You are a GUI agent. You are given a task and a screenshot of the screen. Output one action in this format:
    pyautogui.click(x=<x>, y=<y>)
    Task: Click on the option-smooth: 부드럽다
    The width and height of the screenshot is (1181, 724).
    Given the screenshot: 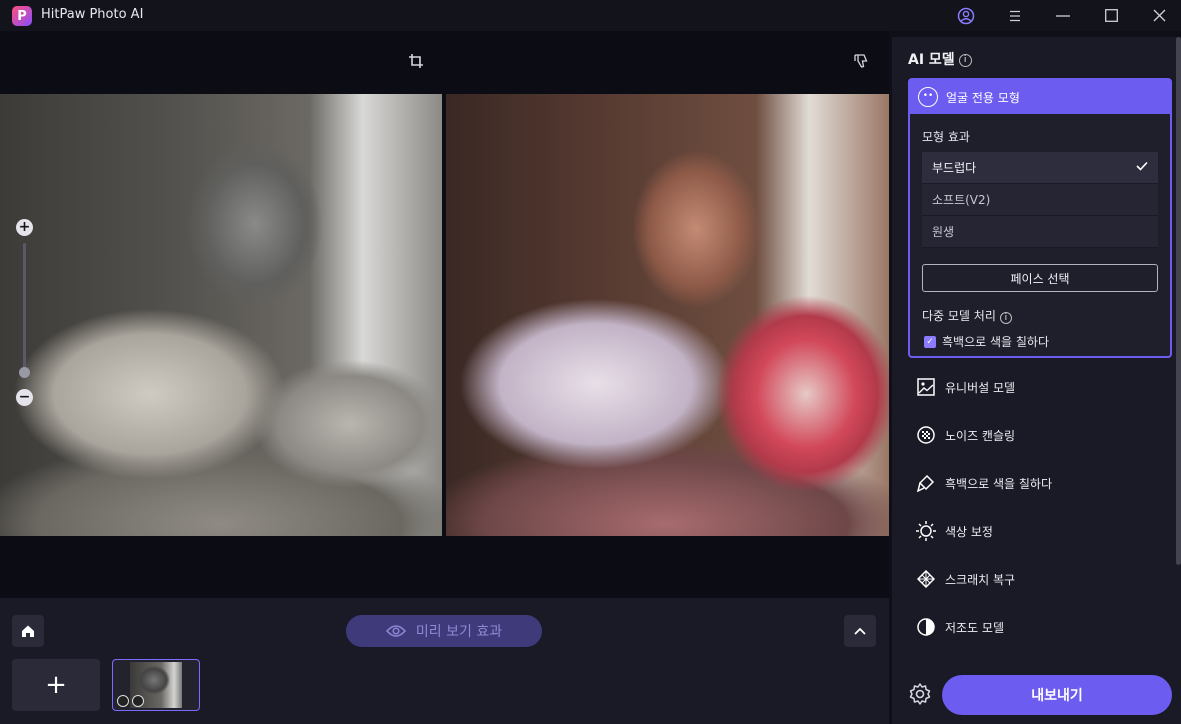 What is the action you would take?
    pyautogui.click(x=1040, y=168)
    